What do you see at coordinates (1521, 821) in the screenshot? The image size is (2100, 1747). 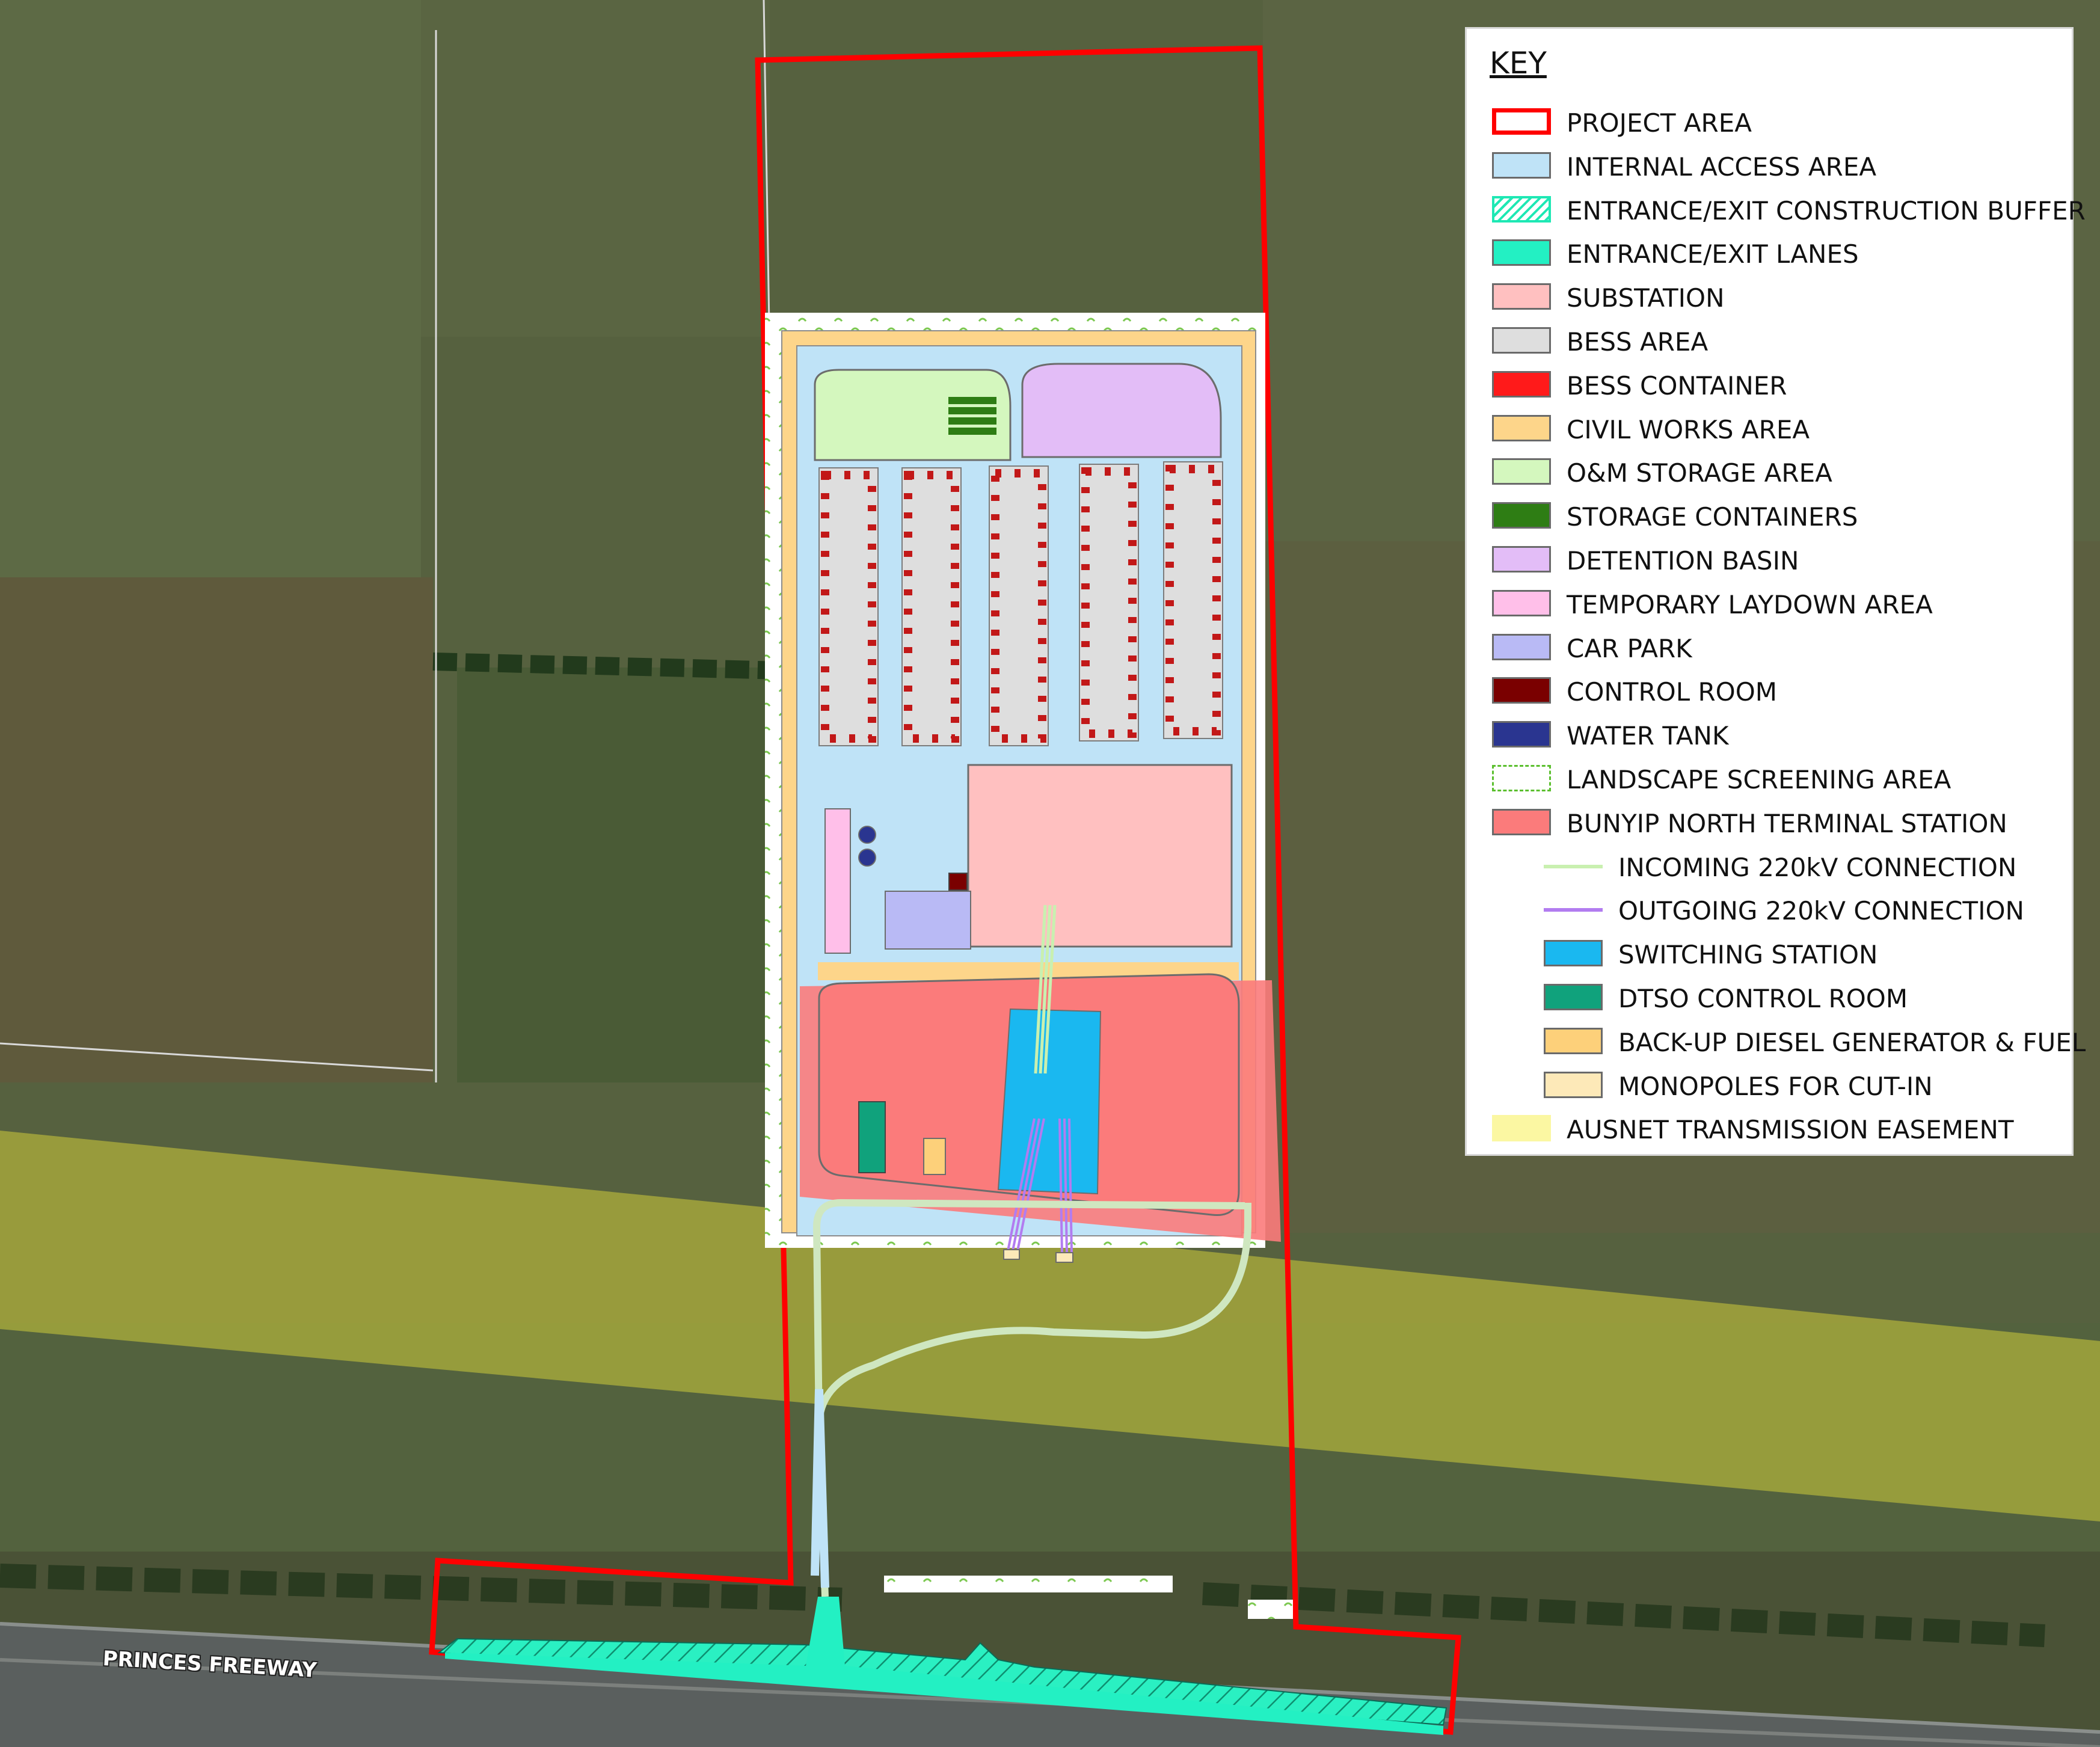 I see `terminal-station-swatch` at bounding box center [1521, 821].